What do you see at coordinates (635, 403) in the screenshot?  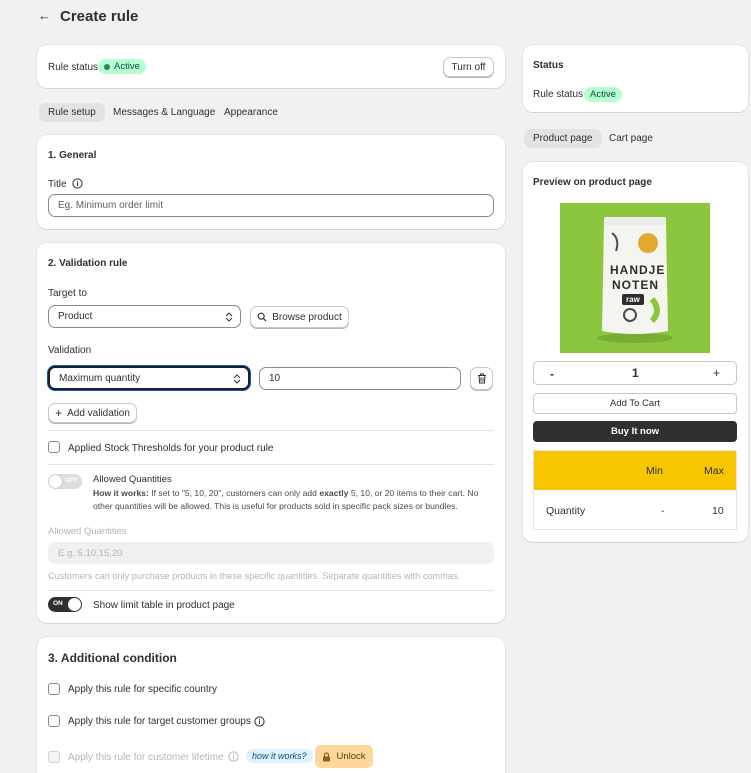 I see `add-to-cart-button: Add To Cart` at bounding box center [635, 403].